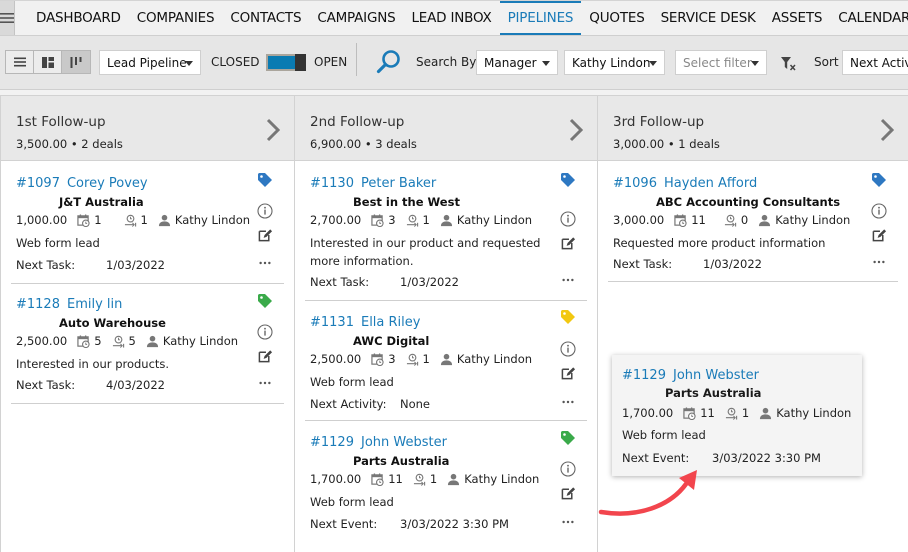  What do you see at coordinates (7, 18) in the screenshot?
I see `hamburger-icon` at bounding box center [7, 18].